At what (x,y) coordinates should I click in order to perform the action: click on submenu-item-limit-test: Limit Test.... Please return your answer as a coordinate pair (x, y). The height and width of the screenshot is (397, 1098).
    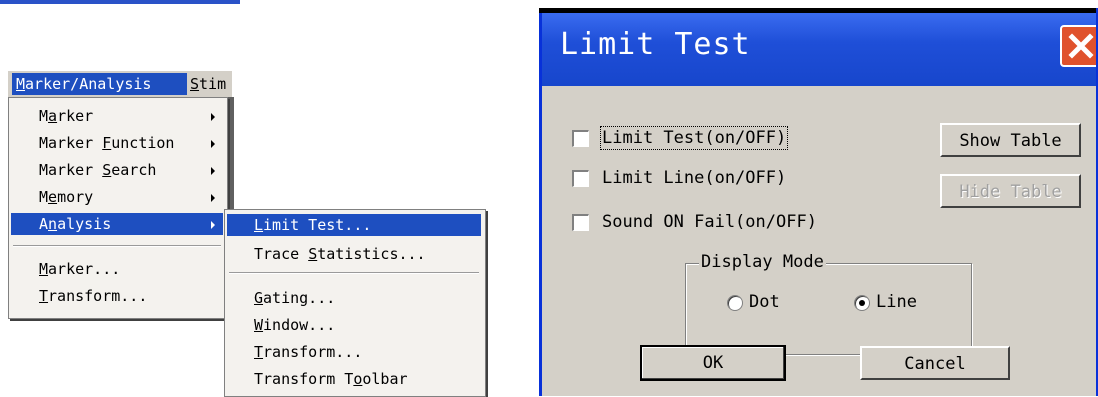
    Looking at the image, I should click on (354, 225).